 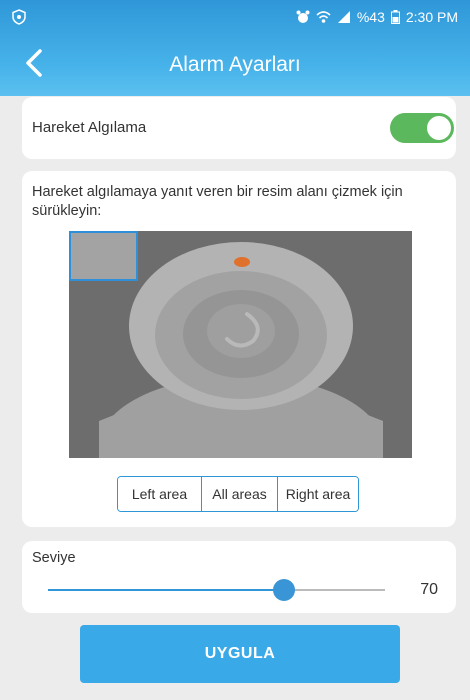 I want to click on apply-button: UYGULA, so click(x=240, y=654).